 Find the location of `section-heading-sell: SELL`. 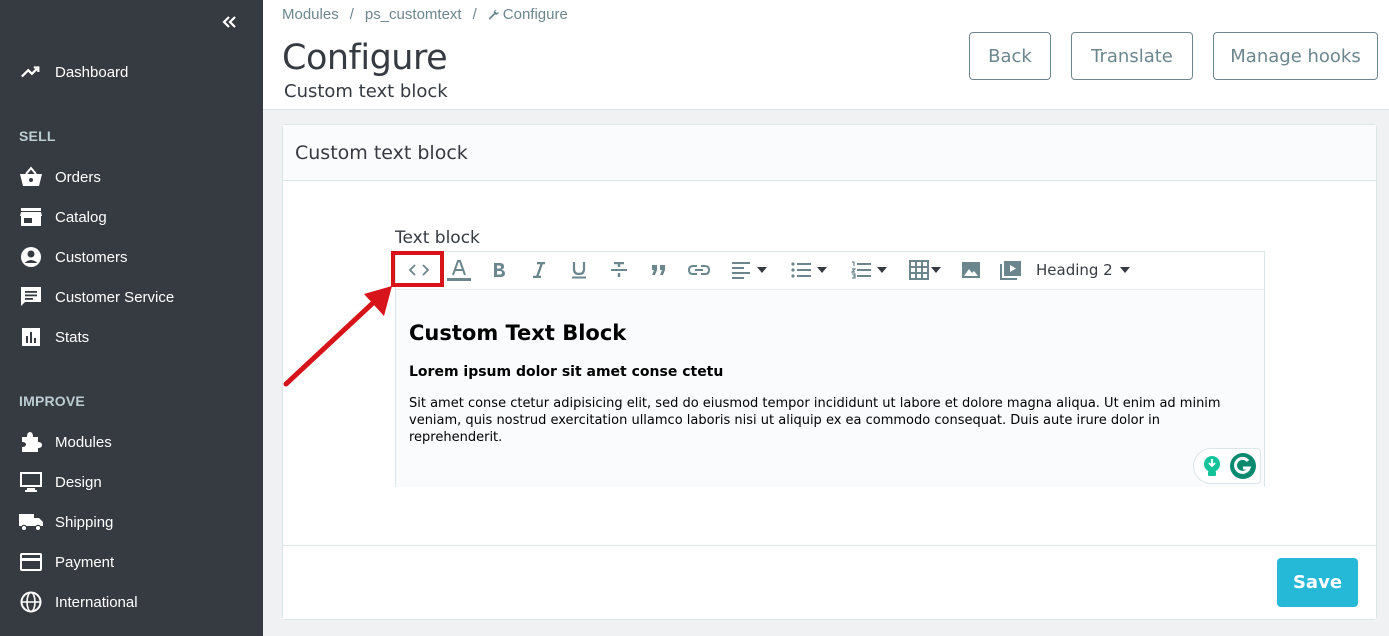

section-heading-sell: SELL is located at coordinates (37, 136).